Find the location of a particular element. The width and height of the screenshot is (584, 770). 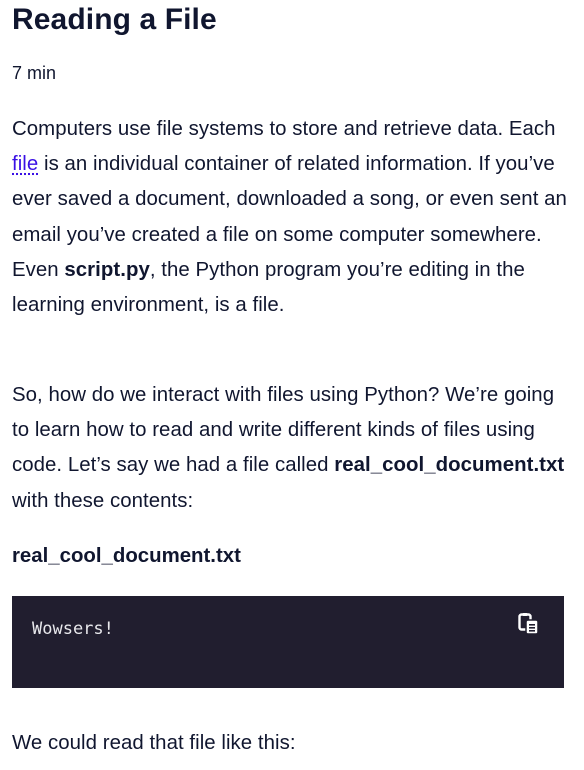

document-filename: real_cool_document.txt is located at coordinates (449, 465).